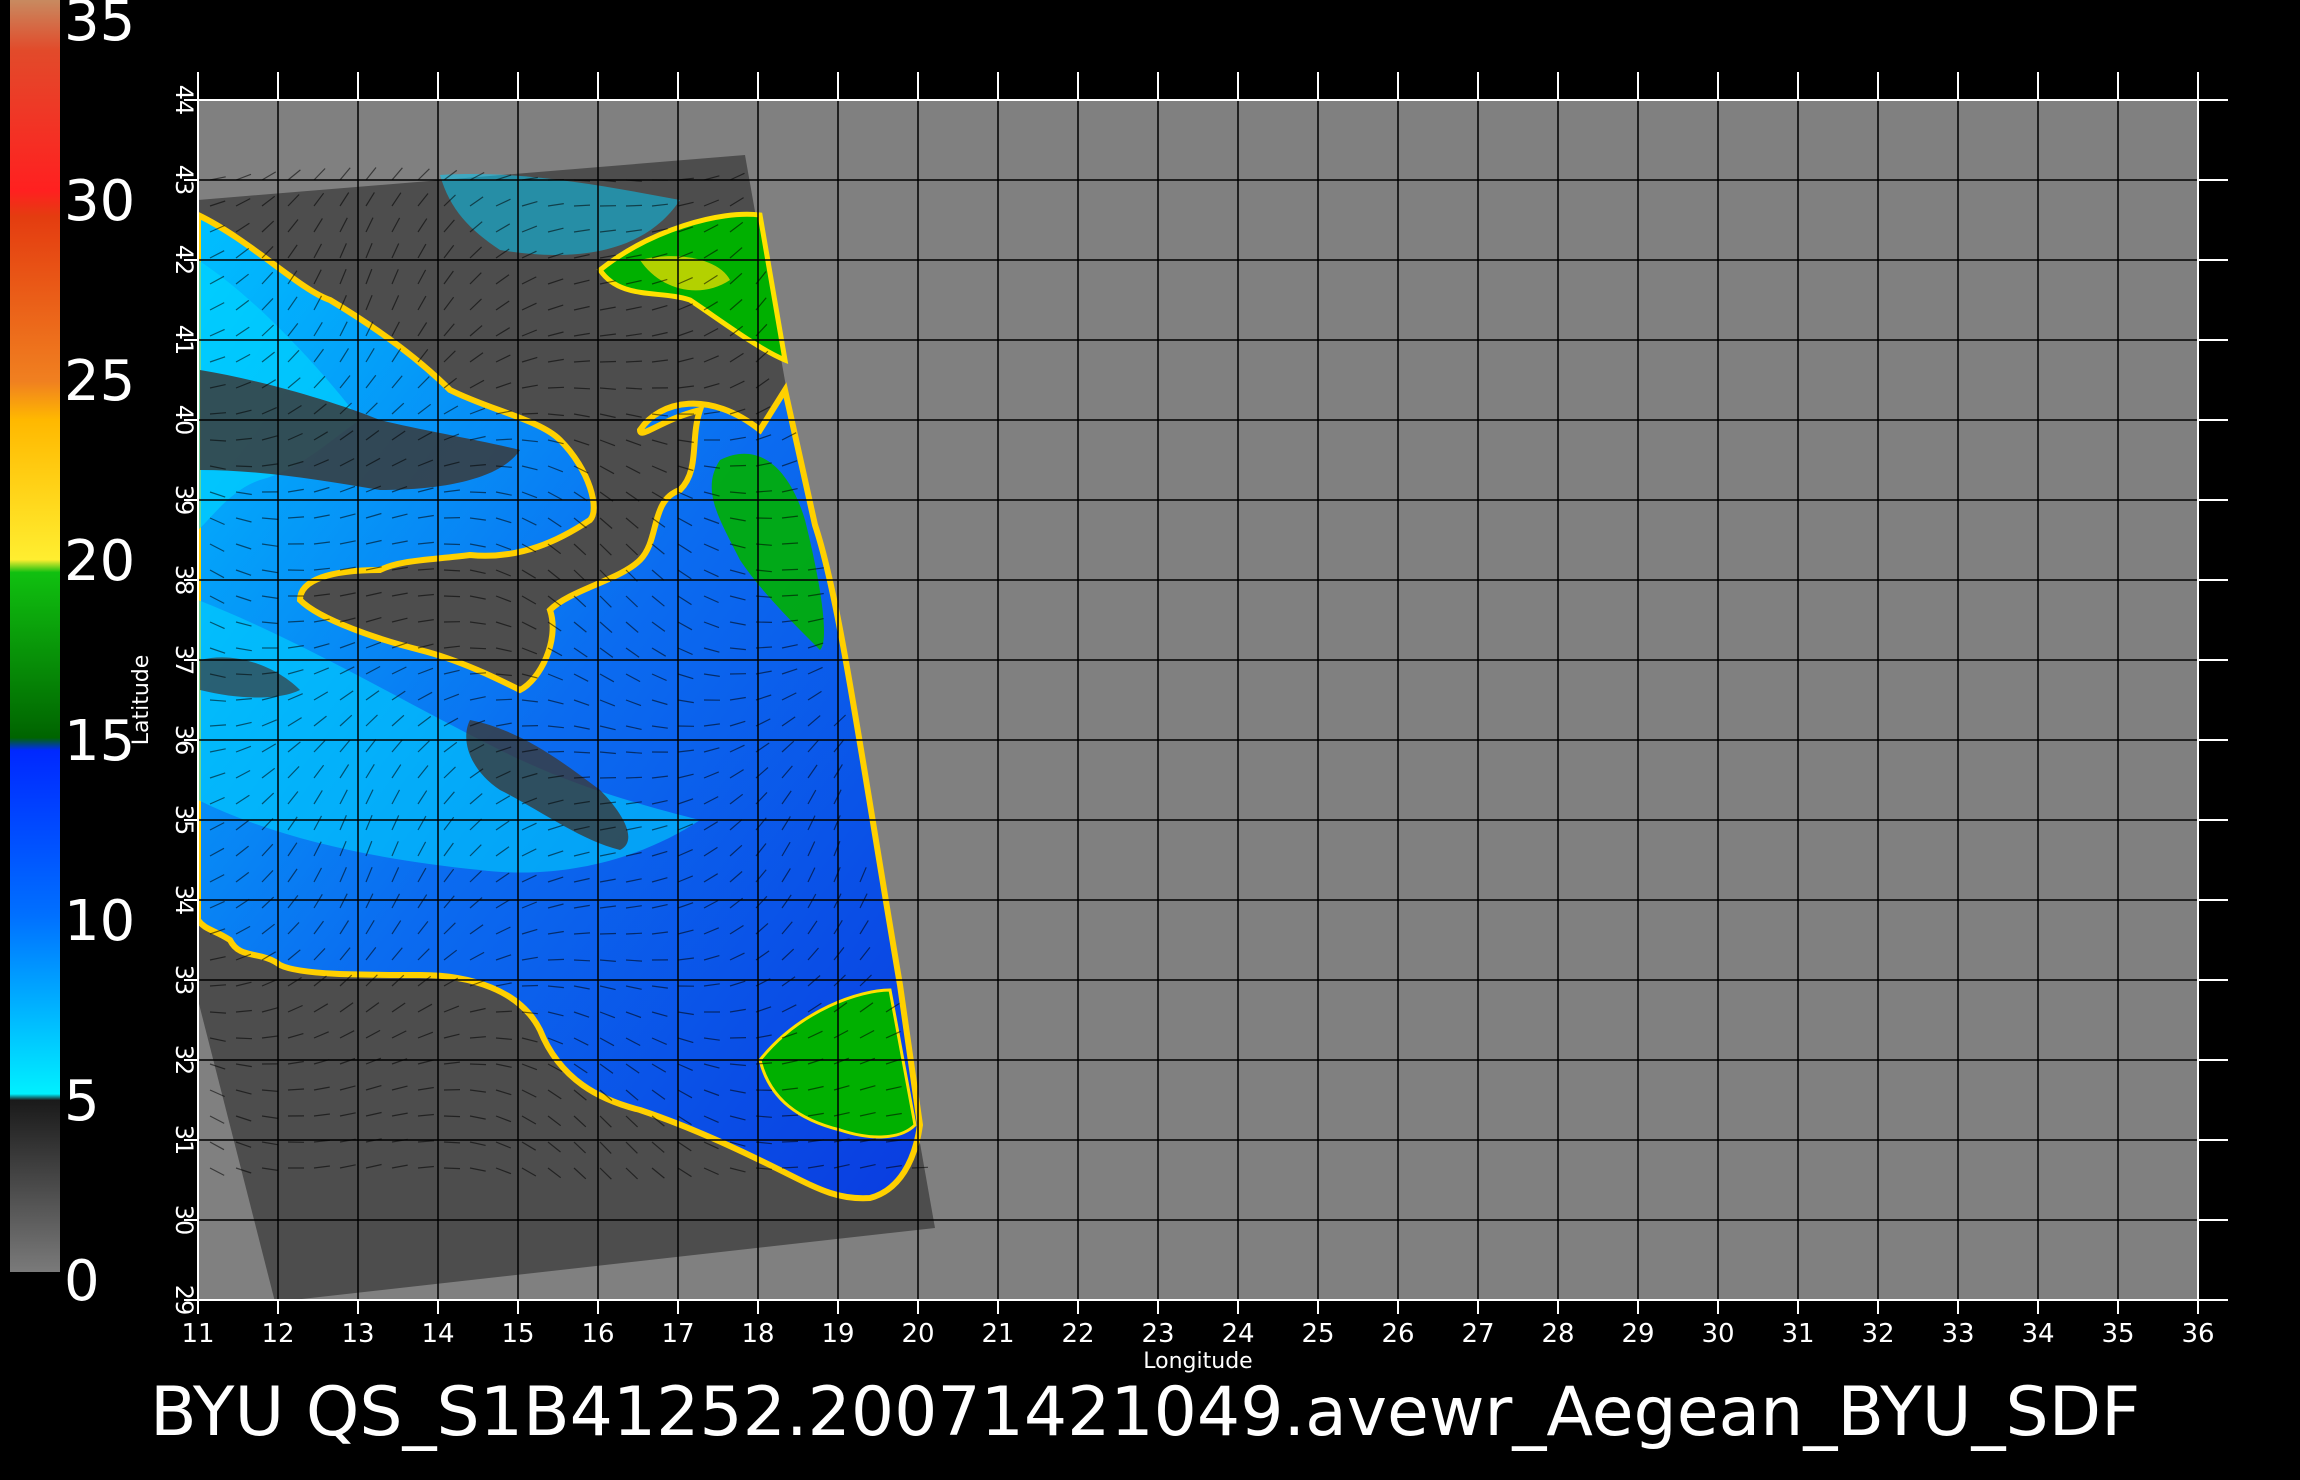 The image size is (2300, 1480). I want to click on lat-tick-label: 31, so click(184, 1140).